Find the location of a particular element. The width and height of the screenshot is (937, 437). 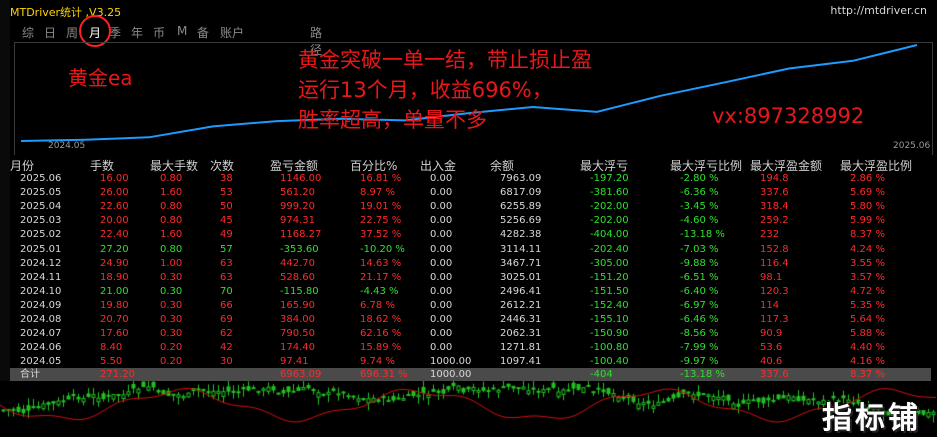

cell-max-float-profit-ratio: 3.55 % is located at coordinates (867, 263).